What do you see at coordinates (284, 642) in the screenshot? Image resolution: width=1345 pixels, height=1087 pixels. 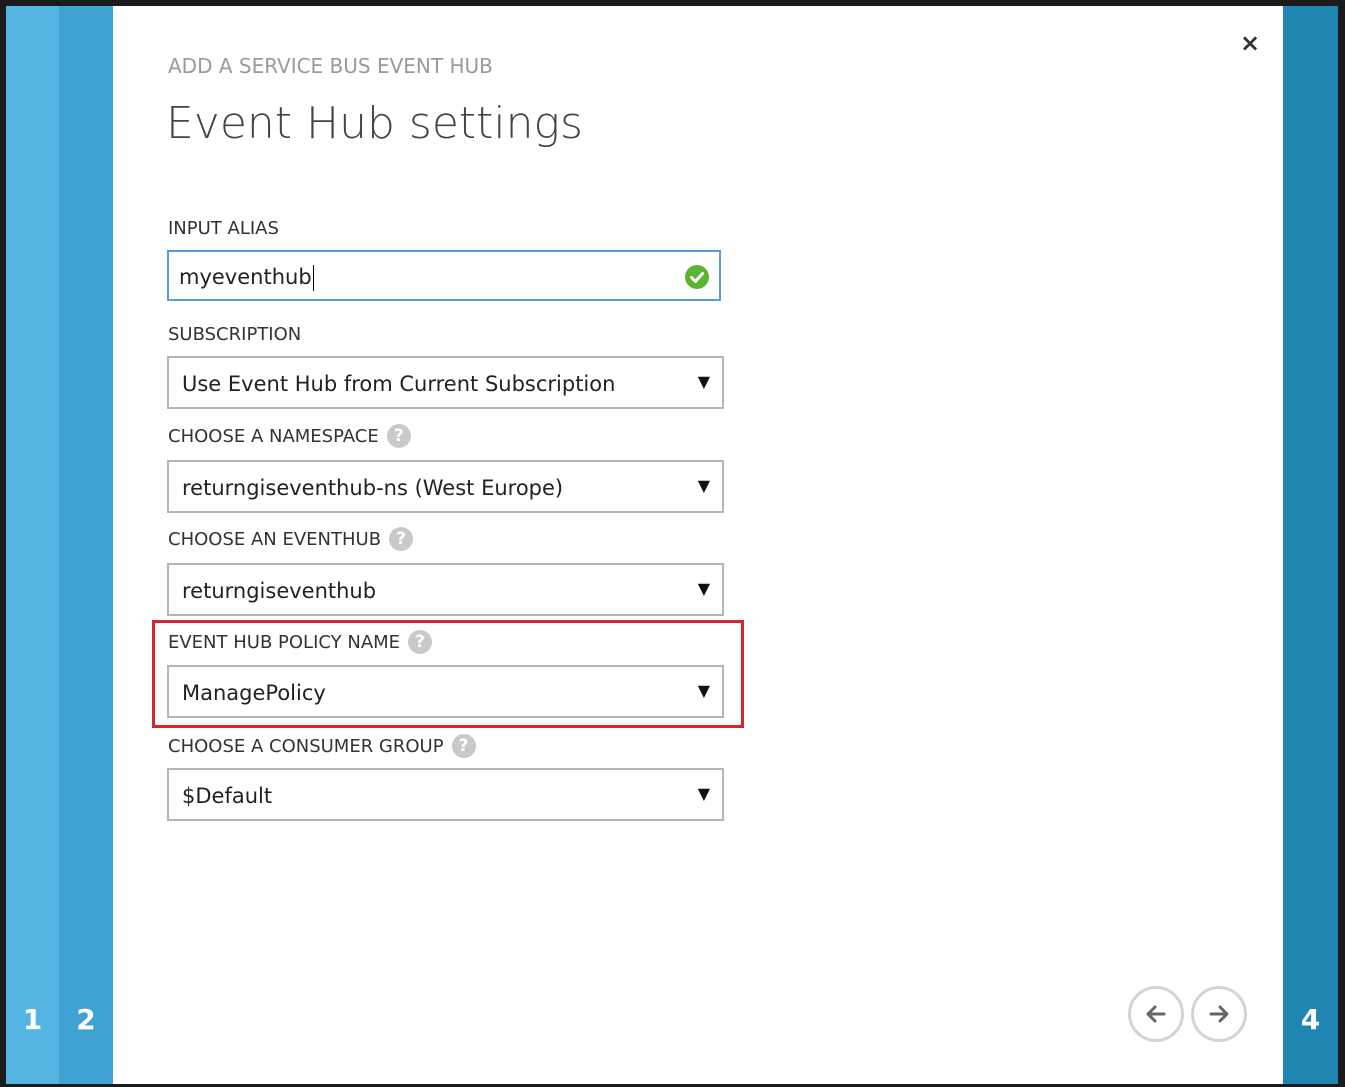 I see `policy-label-text: EVENT HUB POLICY NAME` at bounding box center [284, 642].